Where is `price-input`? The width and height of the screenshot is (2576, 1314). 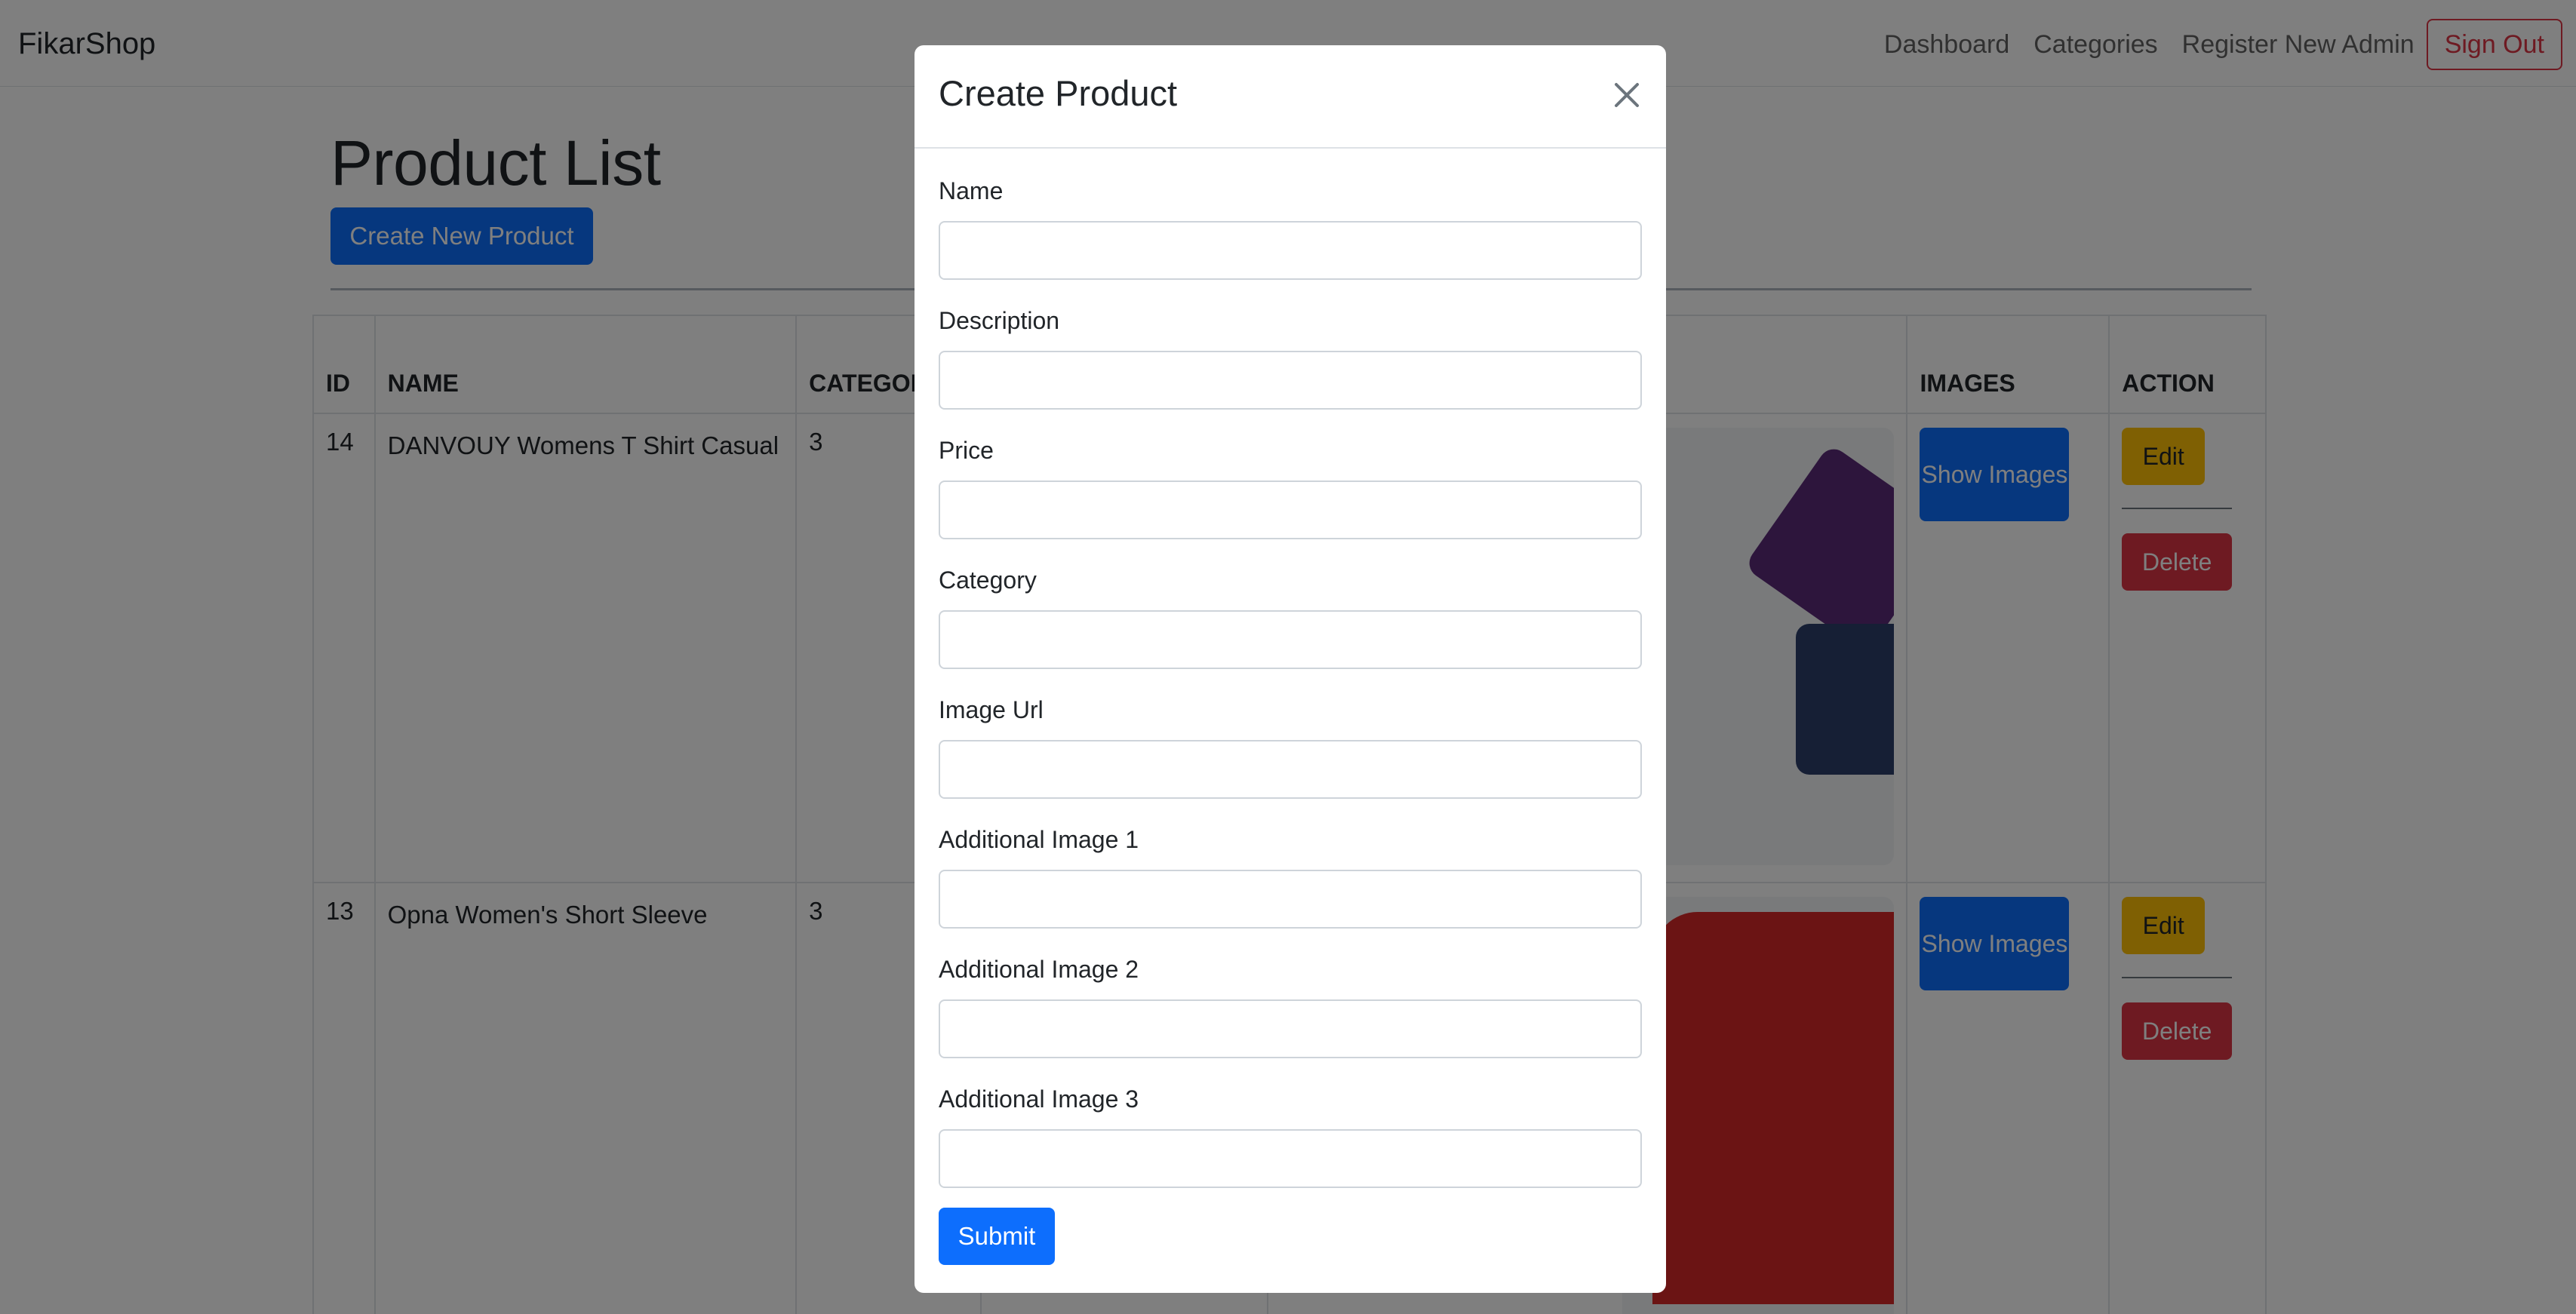
price-input is located at coordinates (1290, 510).